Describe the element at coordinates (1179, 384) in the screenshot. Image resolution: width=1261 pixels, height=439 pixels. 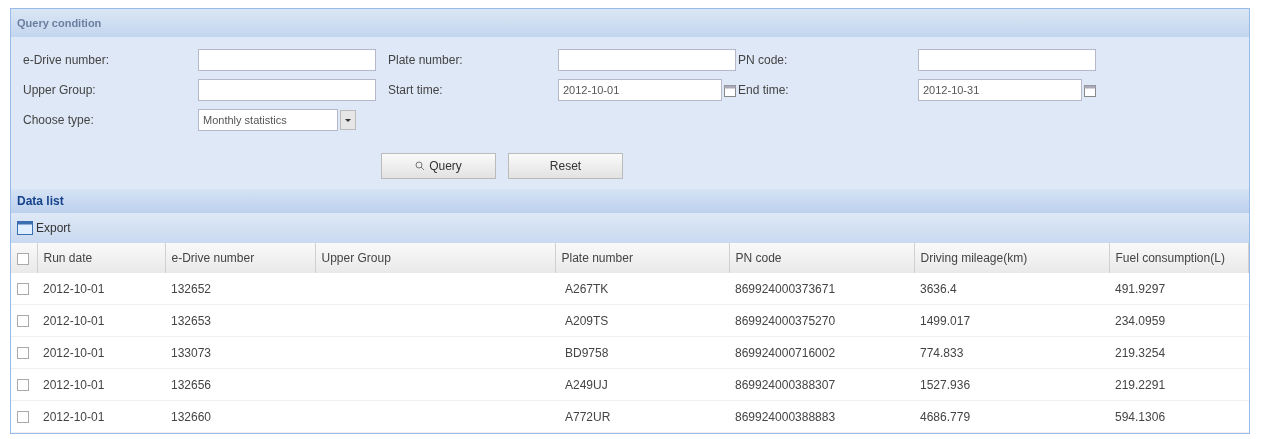
I see `table-cell: 219.2291` at that location.